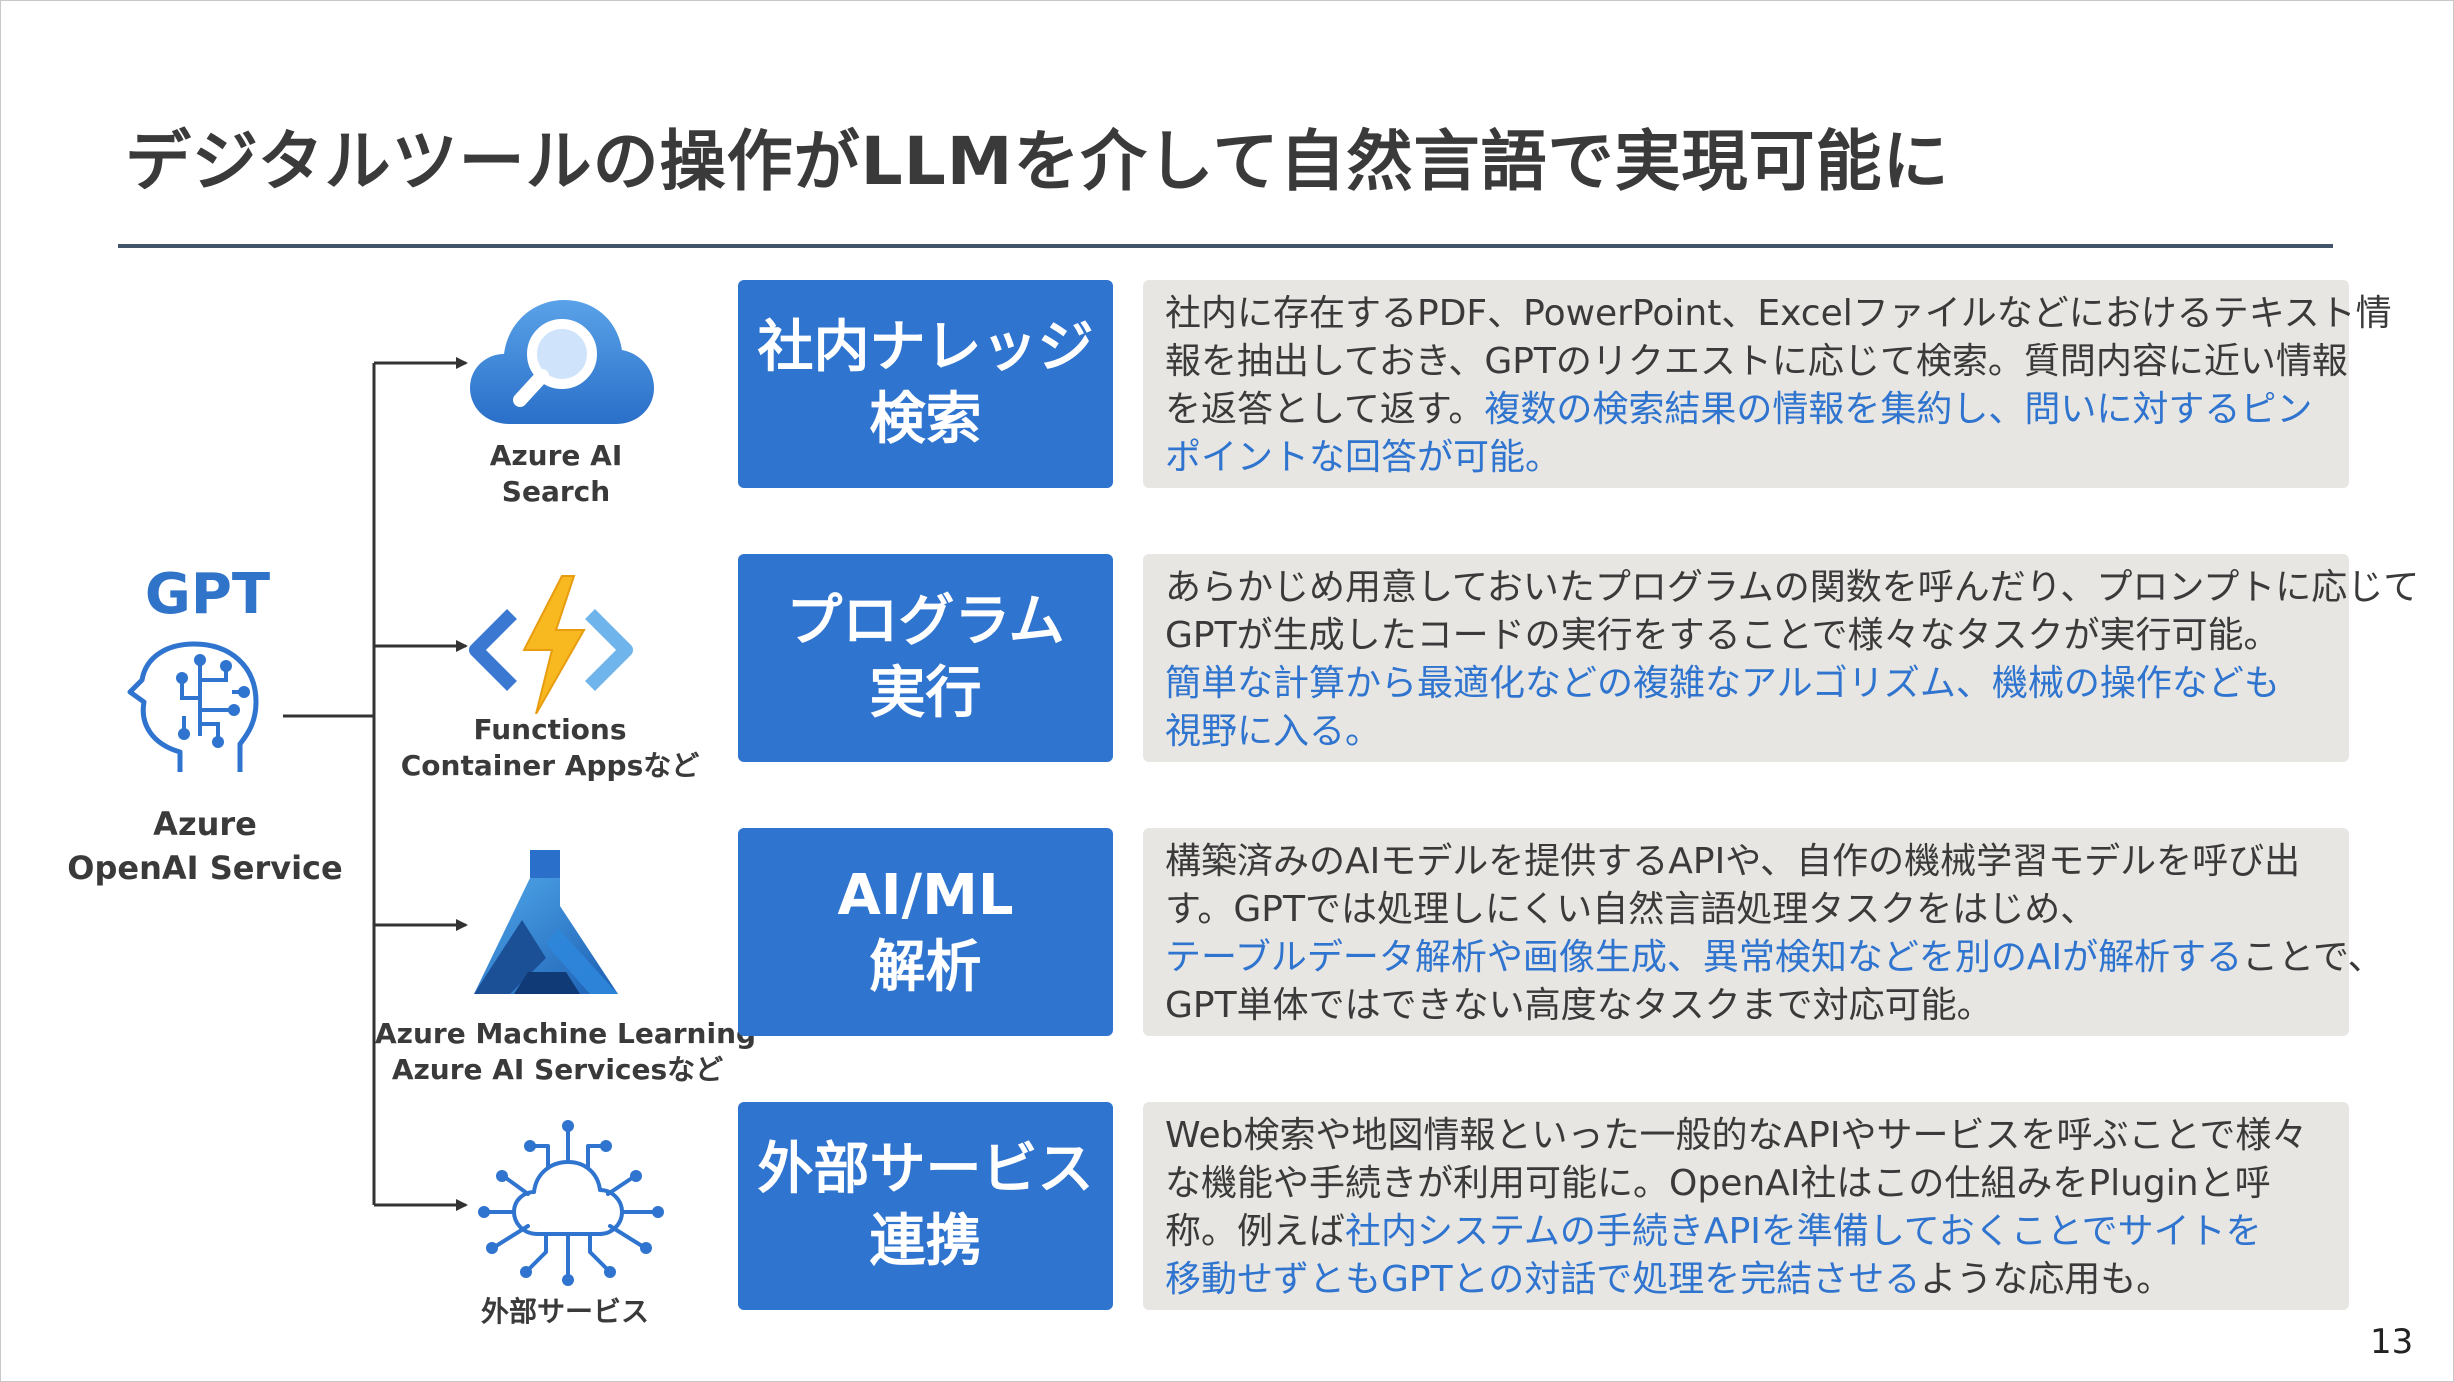  I want to click on capability-title-program-exec: プログラム 実行, so click(925, 658).